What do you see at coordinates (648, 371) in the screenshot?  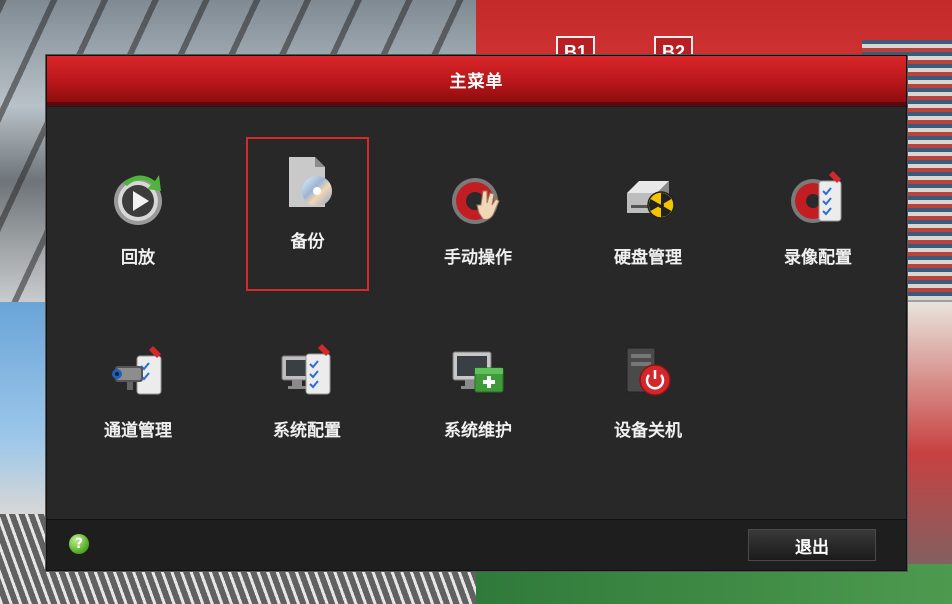 I see `power-off-icon` at bounding box center [648, 371].